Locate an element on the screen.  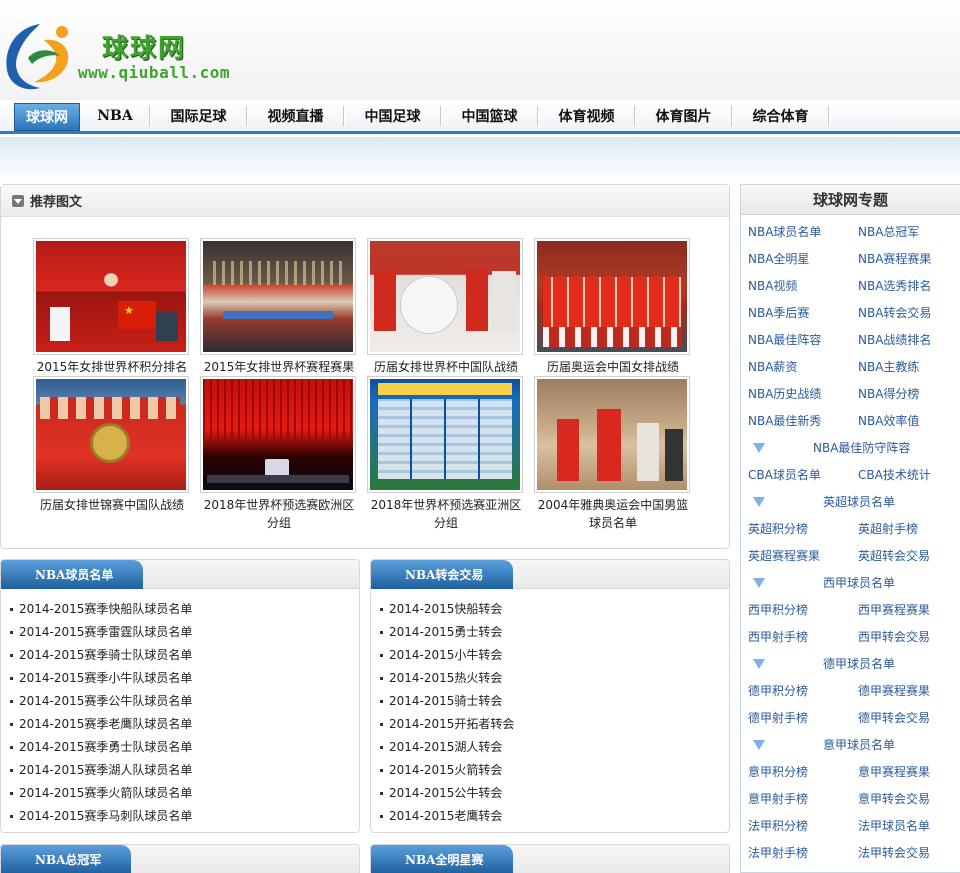
list-item: 2014-2015老鹰转会 is located at coordinates (554, 816).